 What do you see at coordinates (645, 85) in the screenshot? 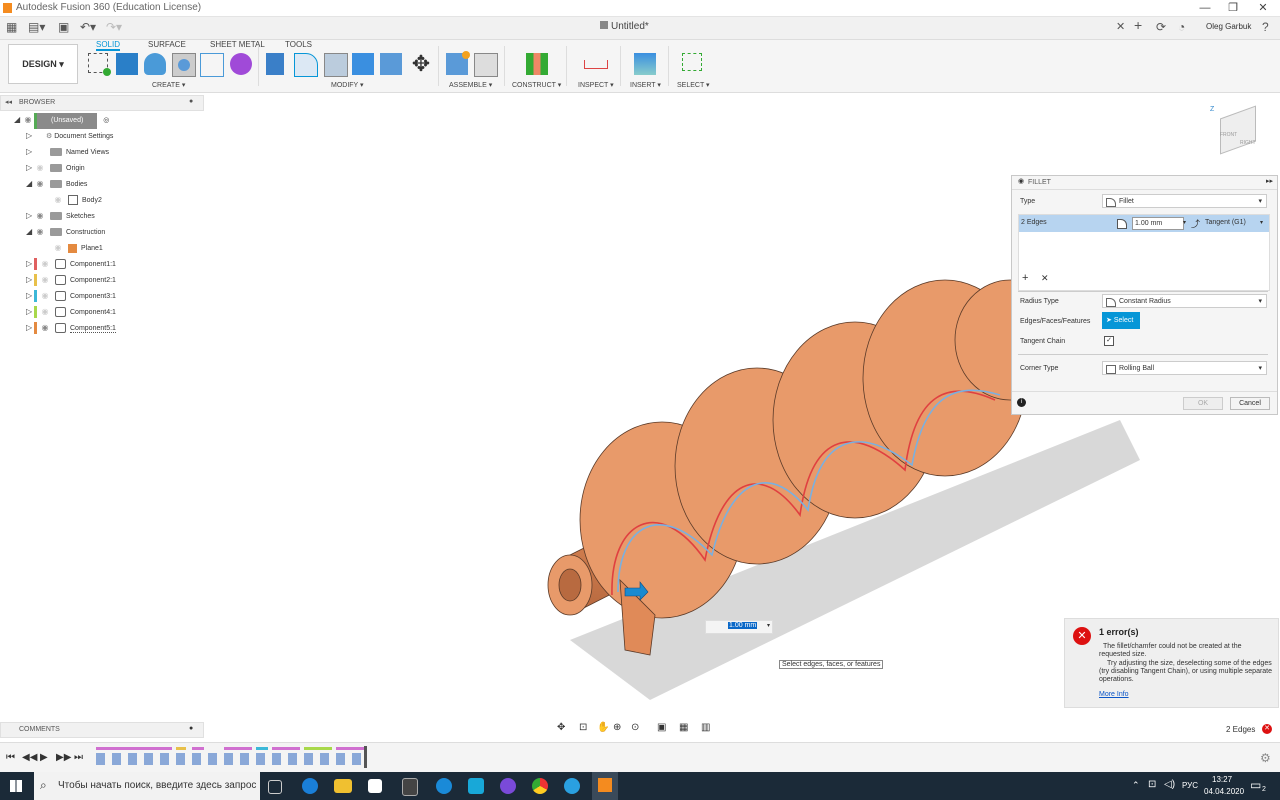
I see `insert-menu: INSERT ▾` at bounding box center [645, 85].